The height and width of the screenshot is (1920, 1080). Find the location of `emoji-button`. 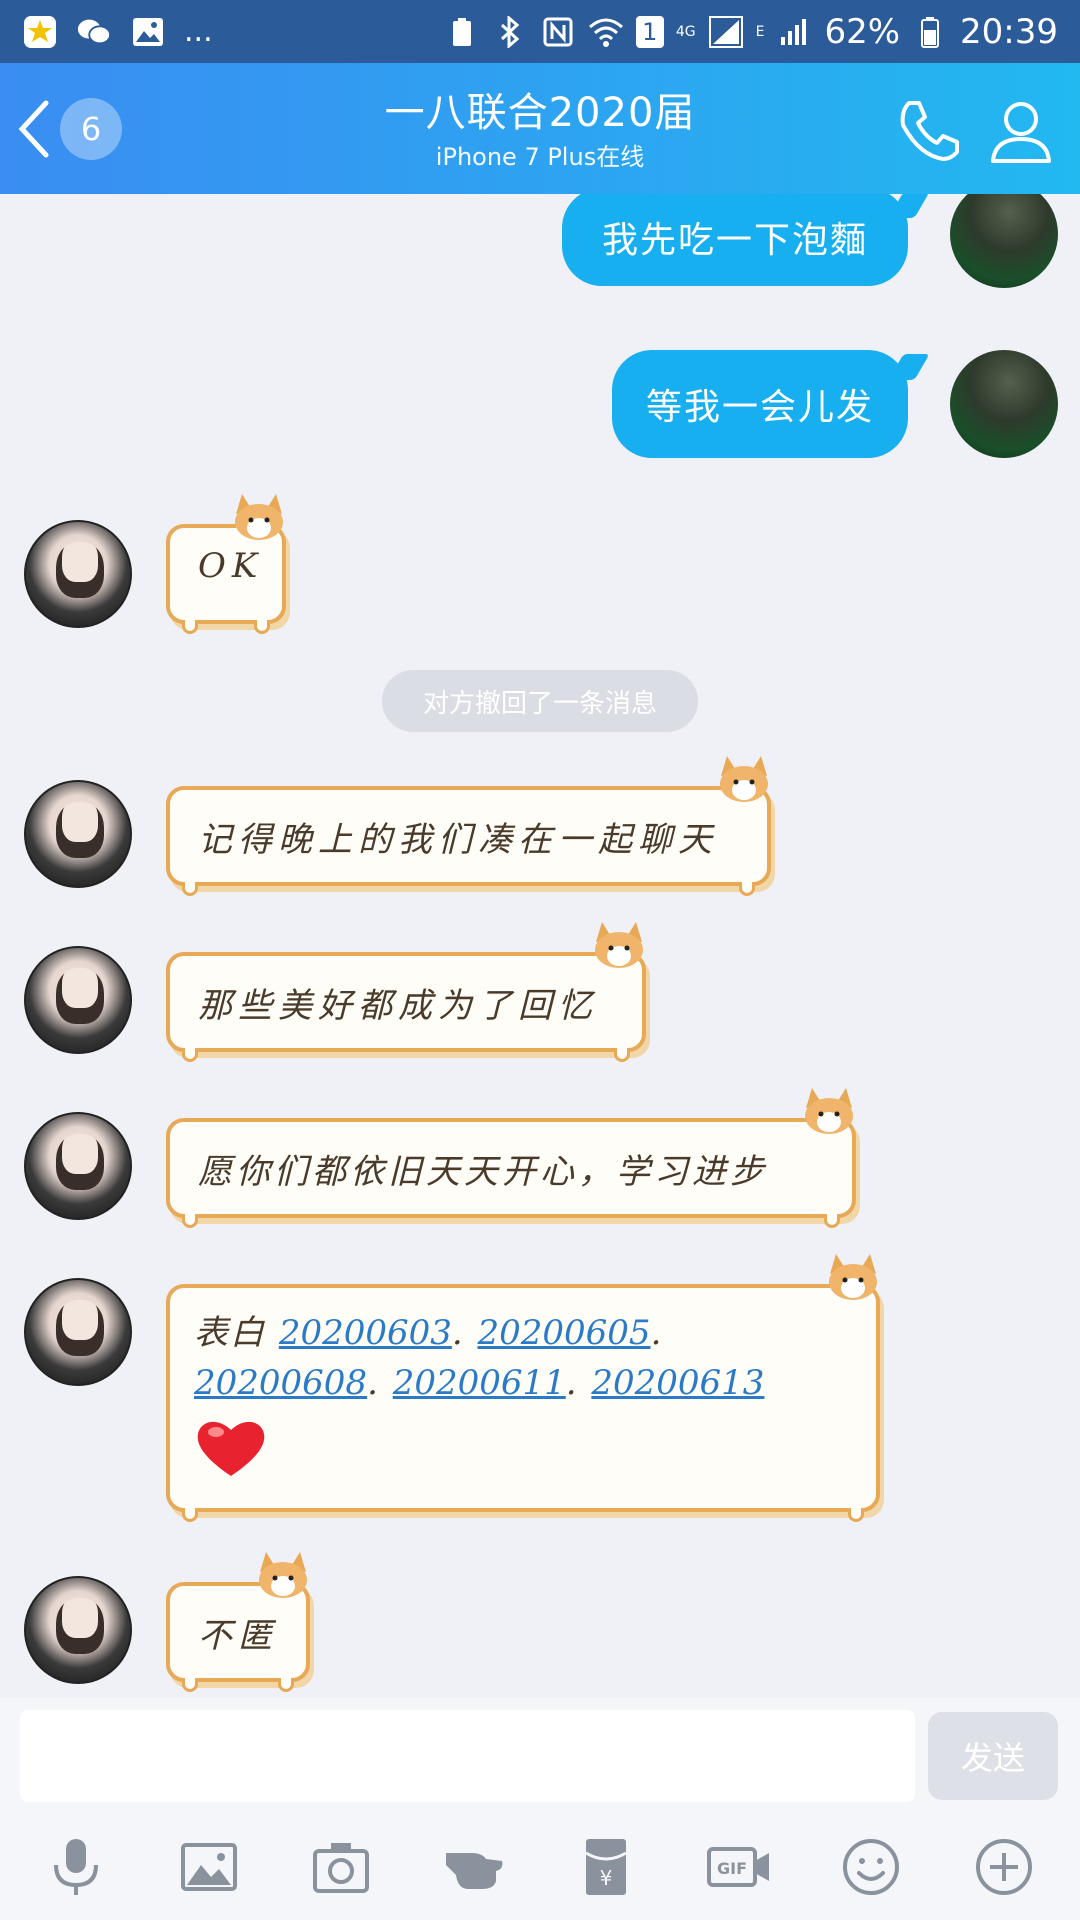

emoji-button is located at coordinates (871, 1867).